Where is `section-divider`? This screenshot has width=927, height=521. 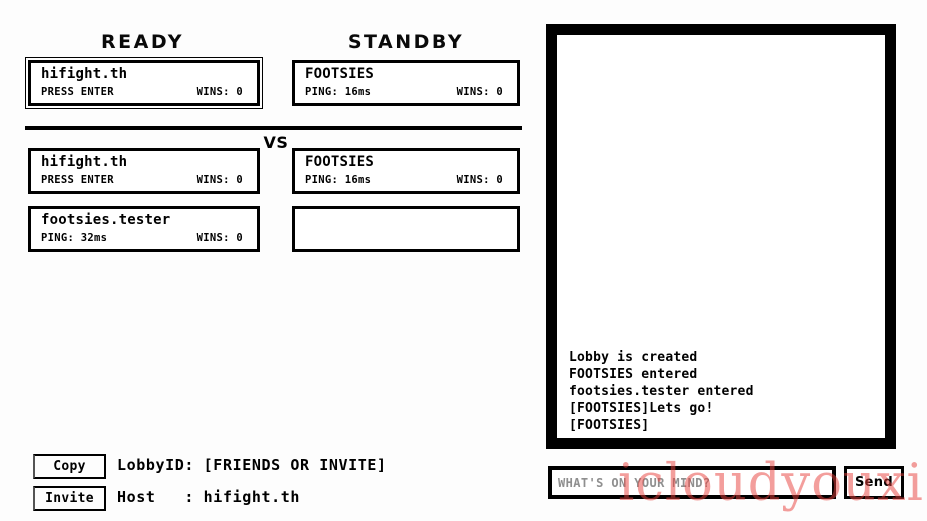
section-divider is located at coordinates (273, 128).